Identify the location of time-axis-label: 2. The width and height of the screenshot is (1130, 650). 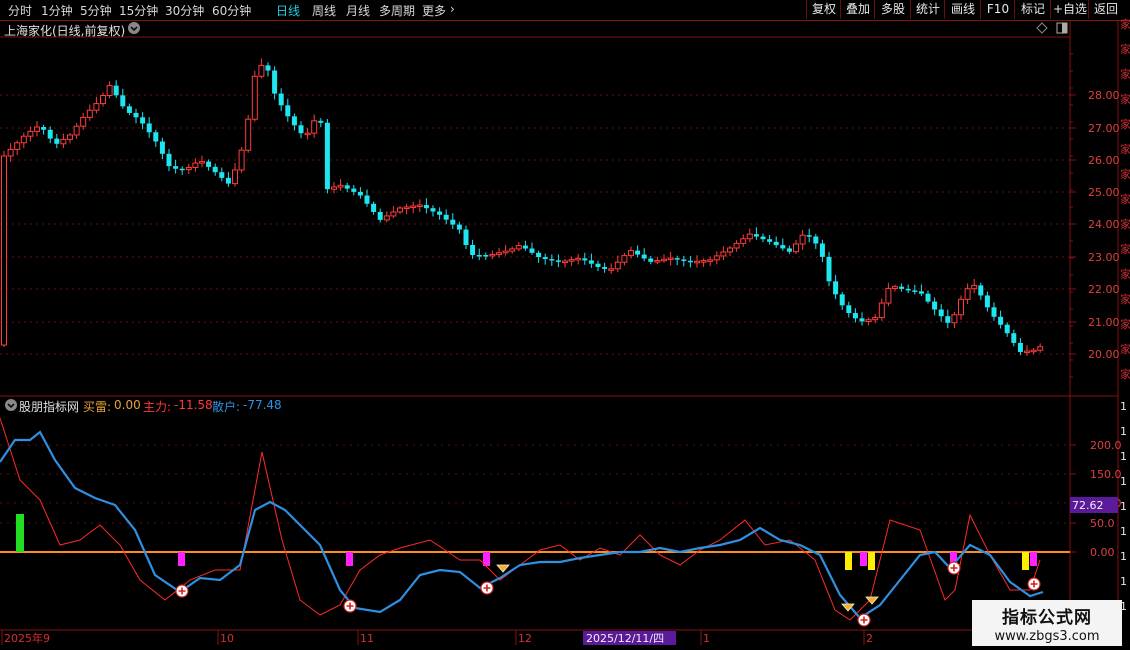
(869, 638).